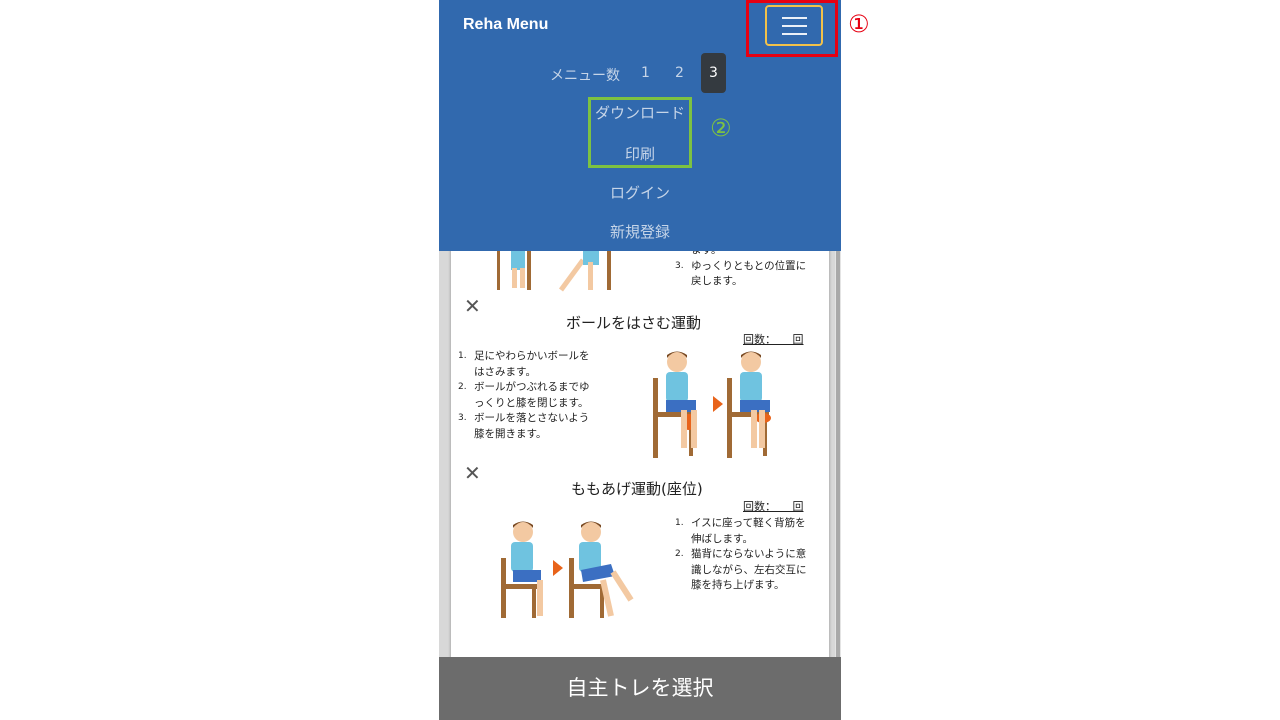  Describe the element at coordinates (679, 73) in the screenshot. I see `menu-count-option-2: 2` at that location.